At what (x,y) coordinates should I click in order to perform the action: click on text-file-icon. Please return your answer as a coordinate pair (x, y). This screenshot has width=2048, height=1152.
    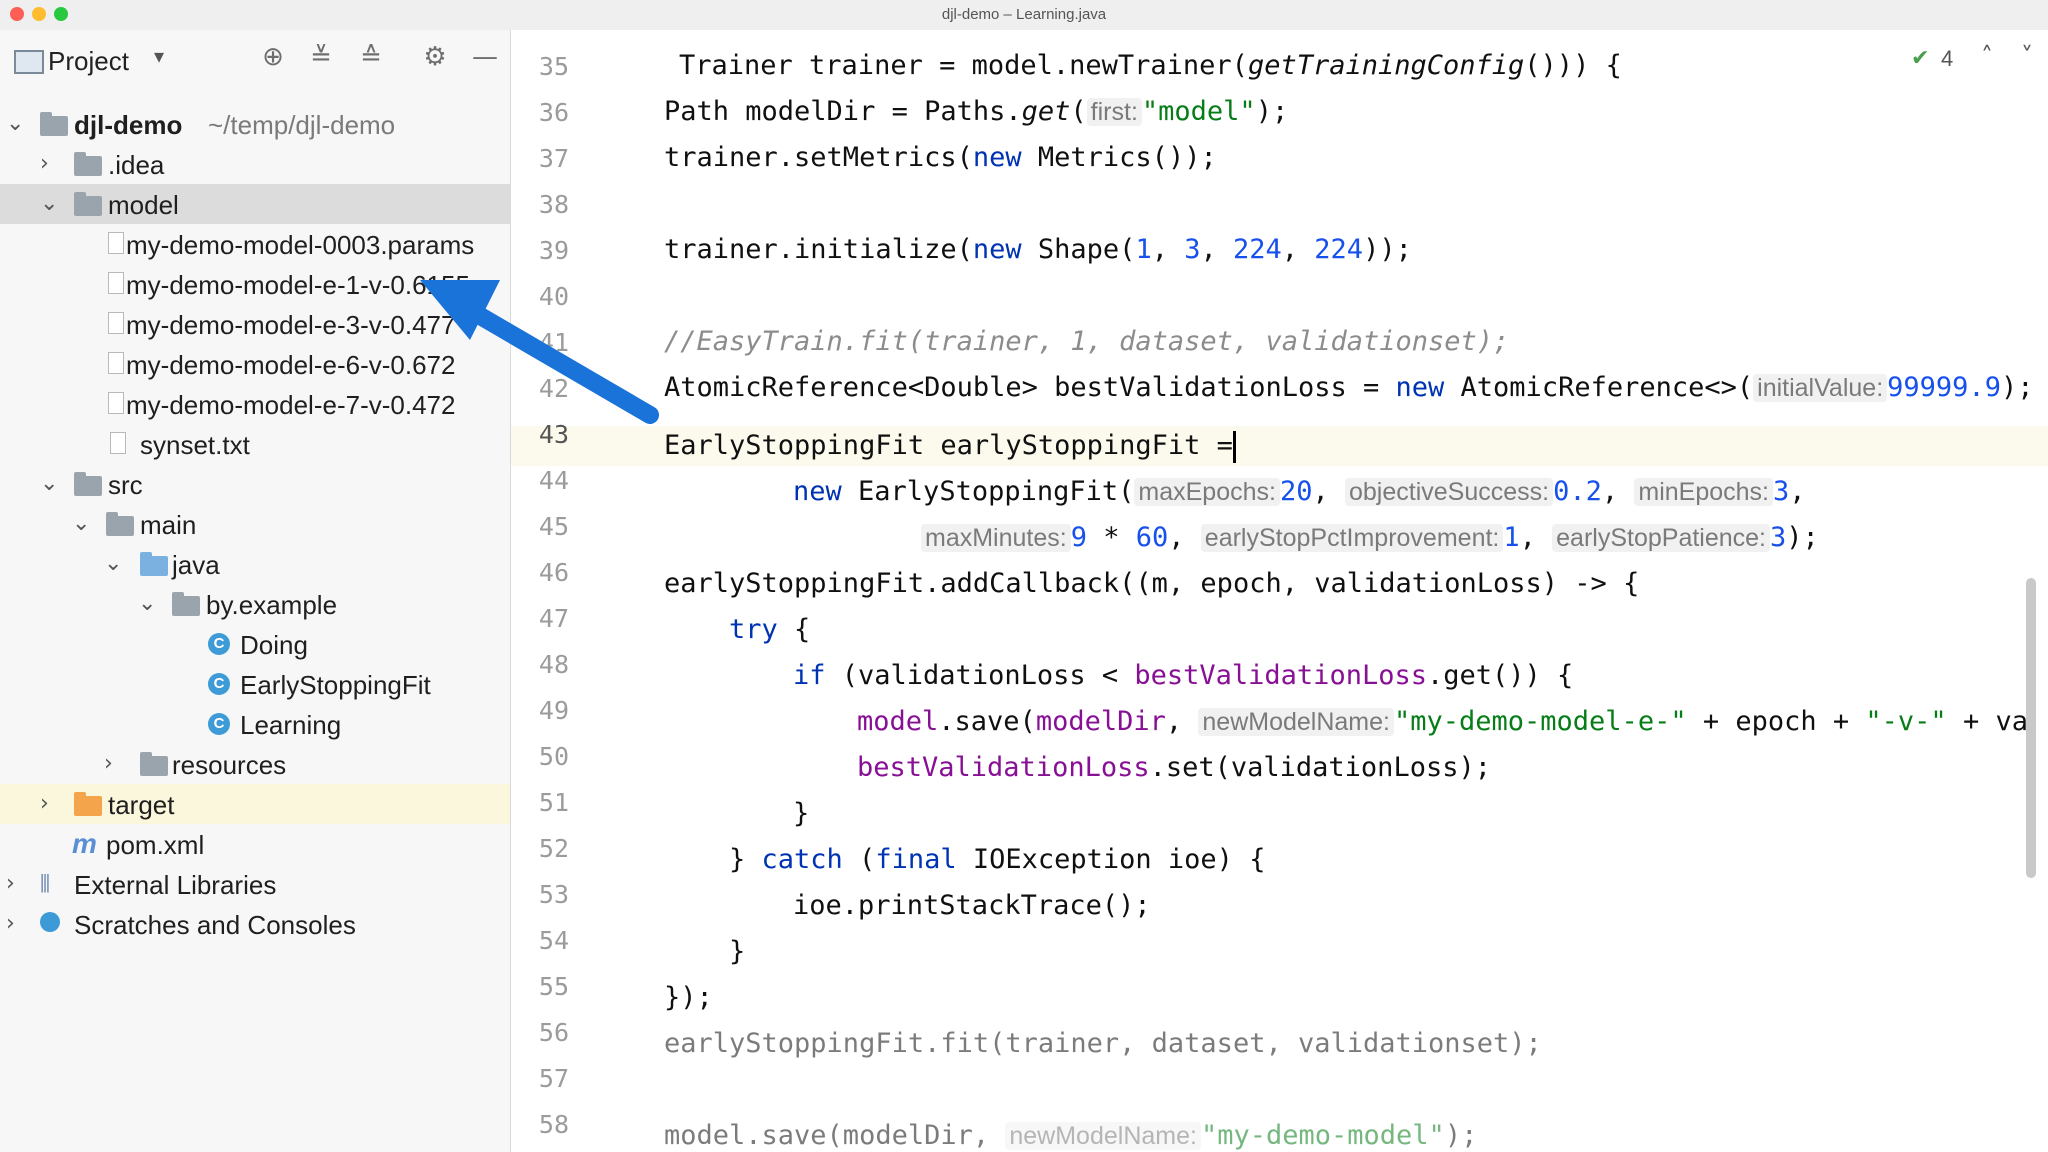
    Looking at the image, I should click on (118, 443).